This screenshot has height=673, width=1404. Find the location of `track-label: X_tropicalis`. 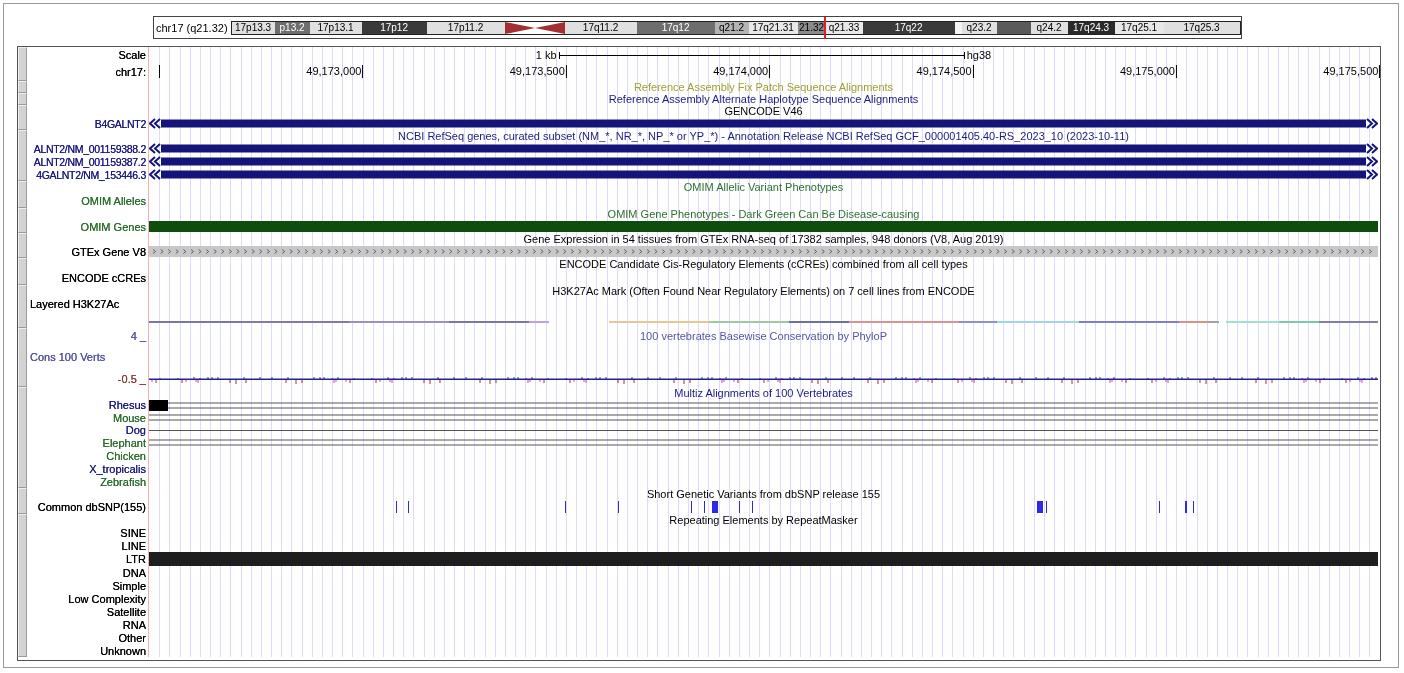

track-label: X_tropicalis is located at coordinates (117, 468).